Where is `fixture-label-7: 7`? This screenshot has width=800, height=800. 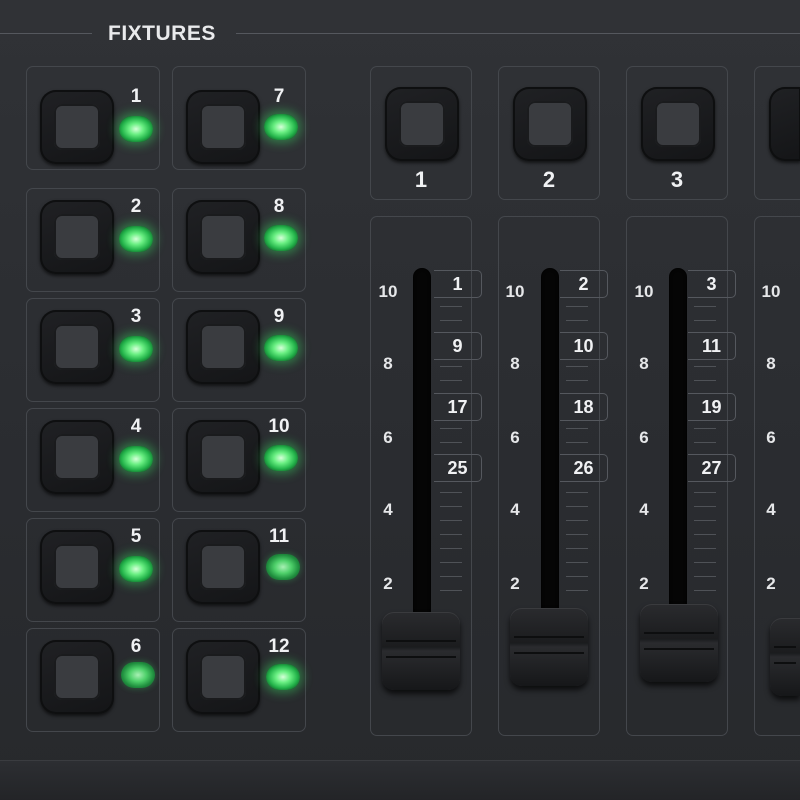
fixture-label-7: 7 is located at coordinates (279, 96).